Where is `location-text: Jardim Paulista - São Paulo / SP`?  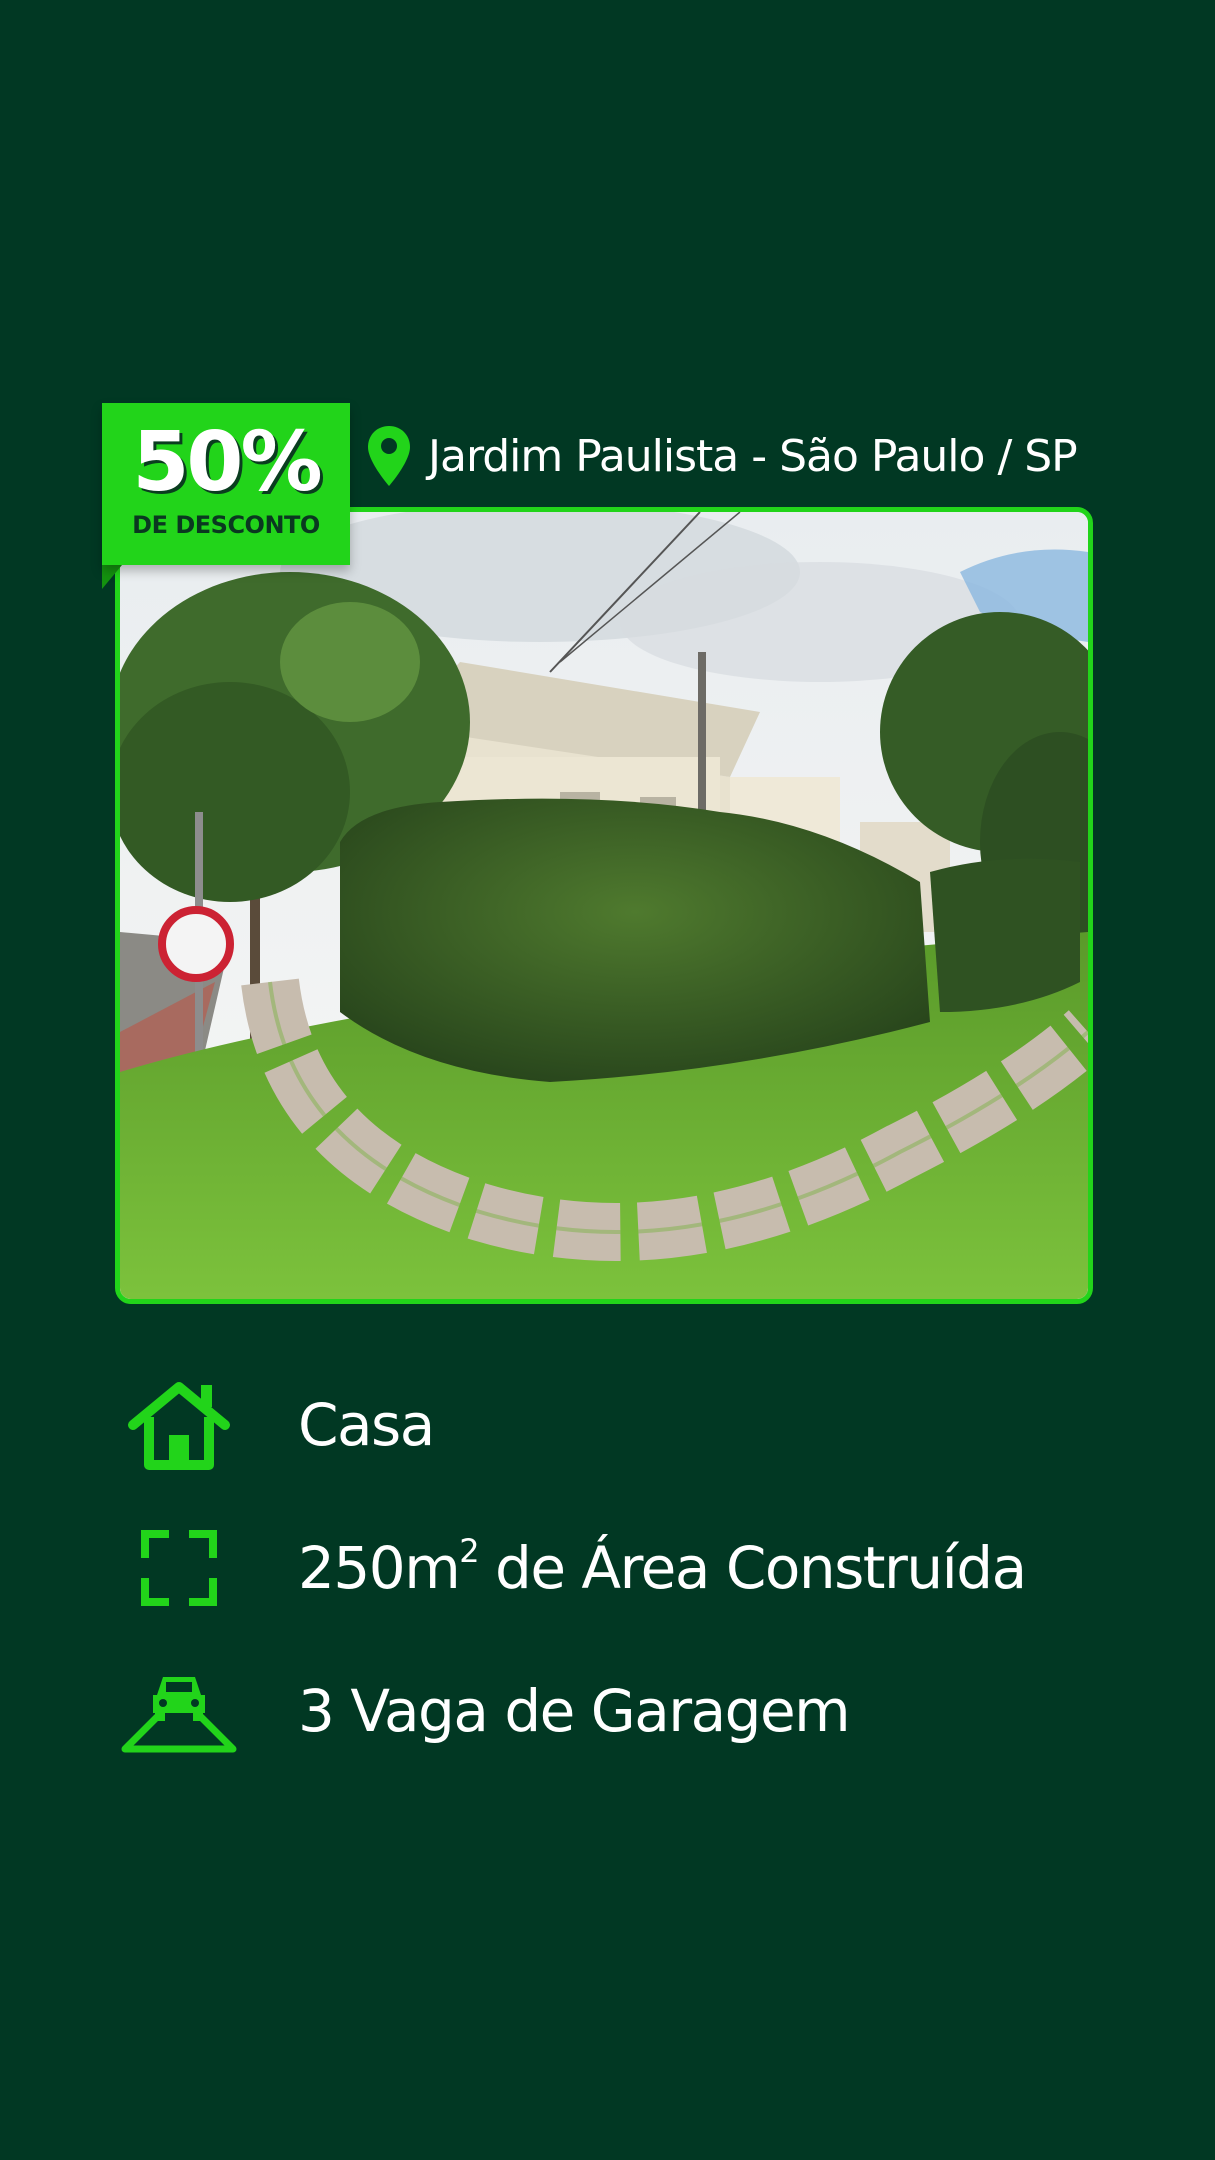 location-text: Jardim Paulista - São Paulo / SP is located at coordinates (753, 456).